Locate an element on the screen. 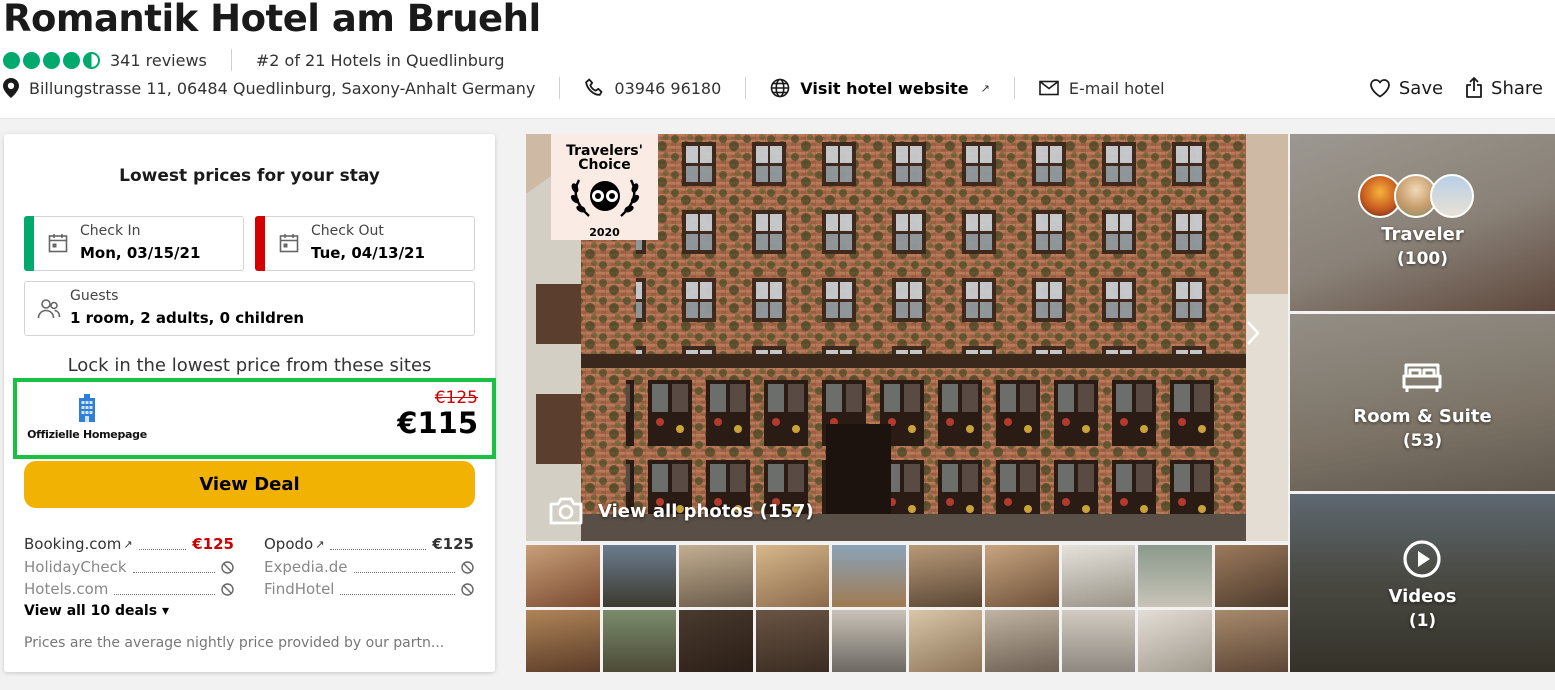  save-button: Save is located at coordinates (1406, 88).